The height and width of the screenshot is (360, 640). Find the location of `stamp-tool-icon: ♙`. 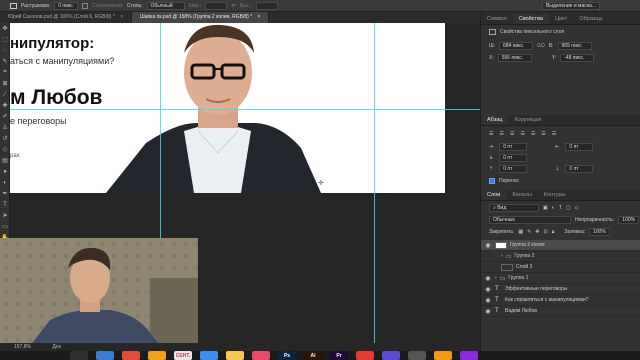

stamp-tool-icon: ♙ is located at coordinates (5, 127).